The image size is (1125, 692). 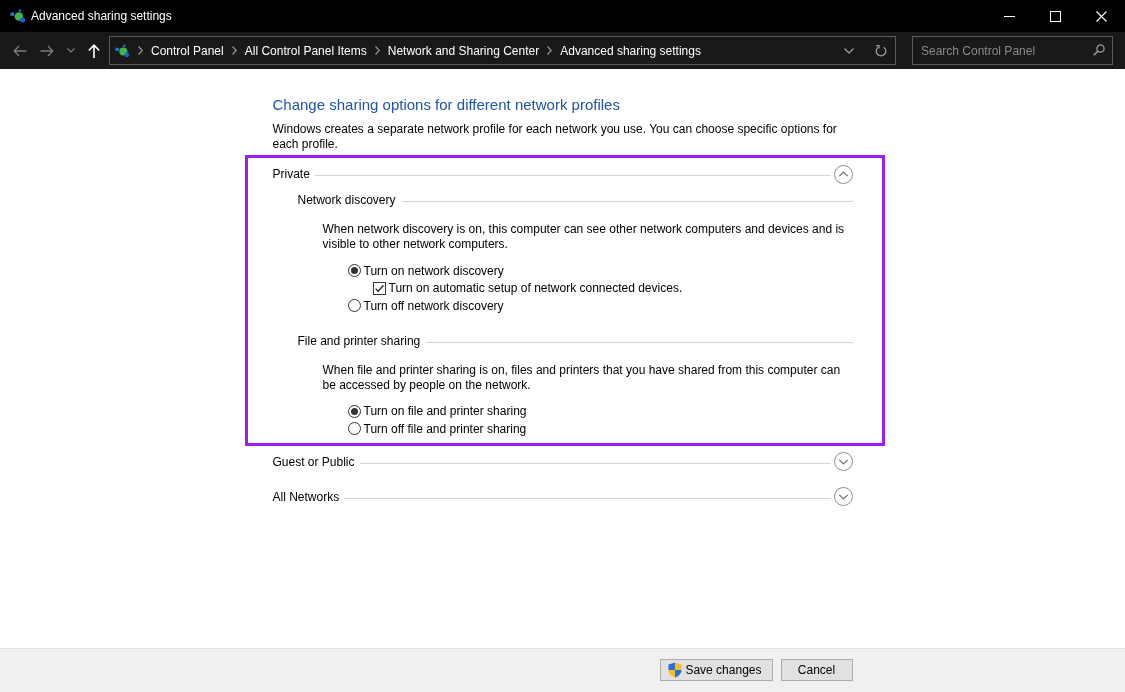 What do you see at coordinates (535, 288) in the screenshot?
I see `checkbox-label: Turn on automatic setup of network connected devices.` at bounding box center [535, 288].